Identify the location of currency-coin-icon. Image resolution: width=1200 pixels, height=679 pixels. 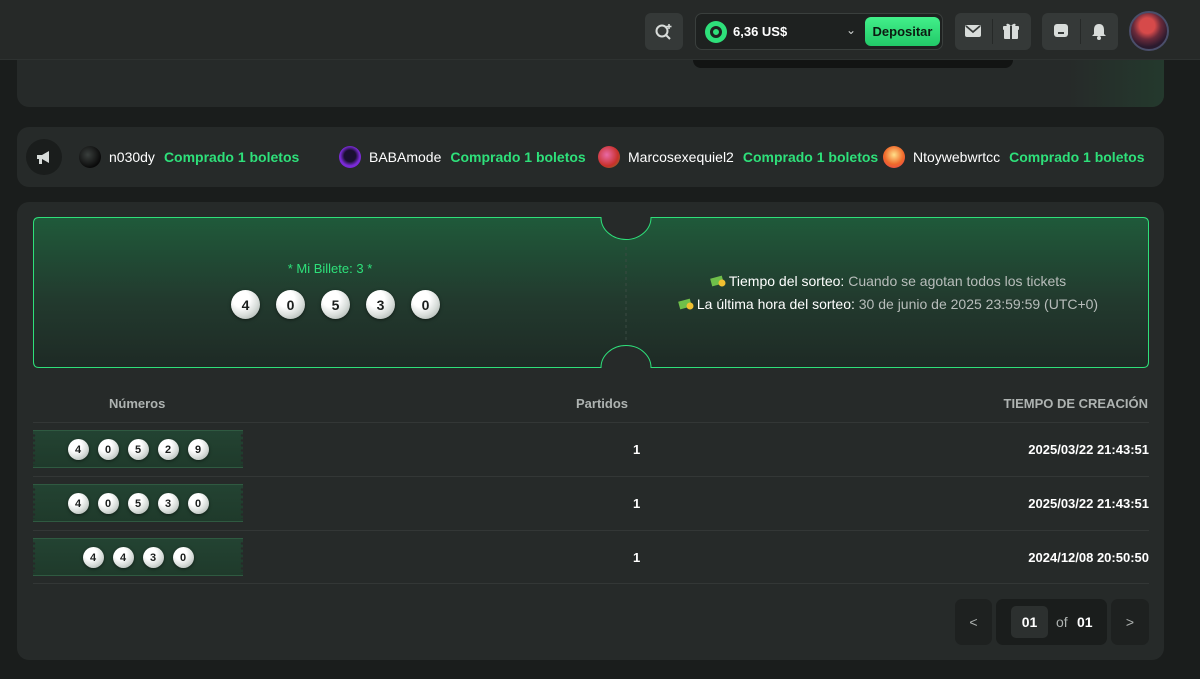
(716, 32).